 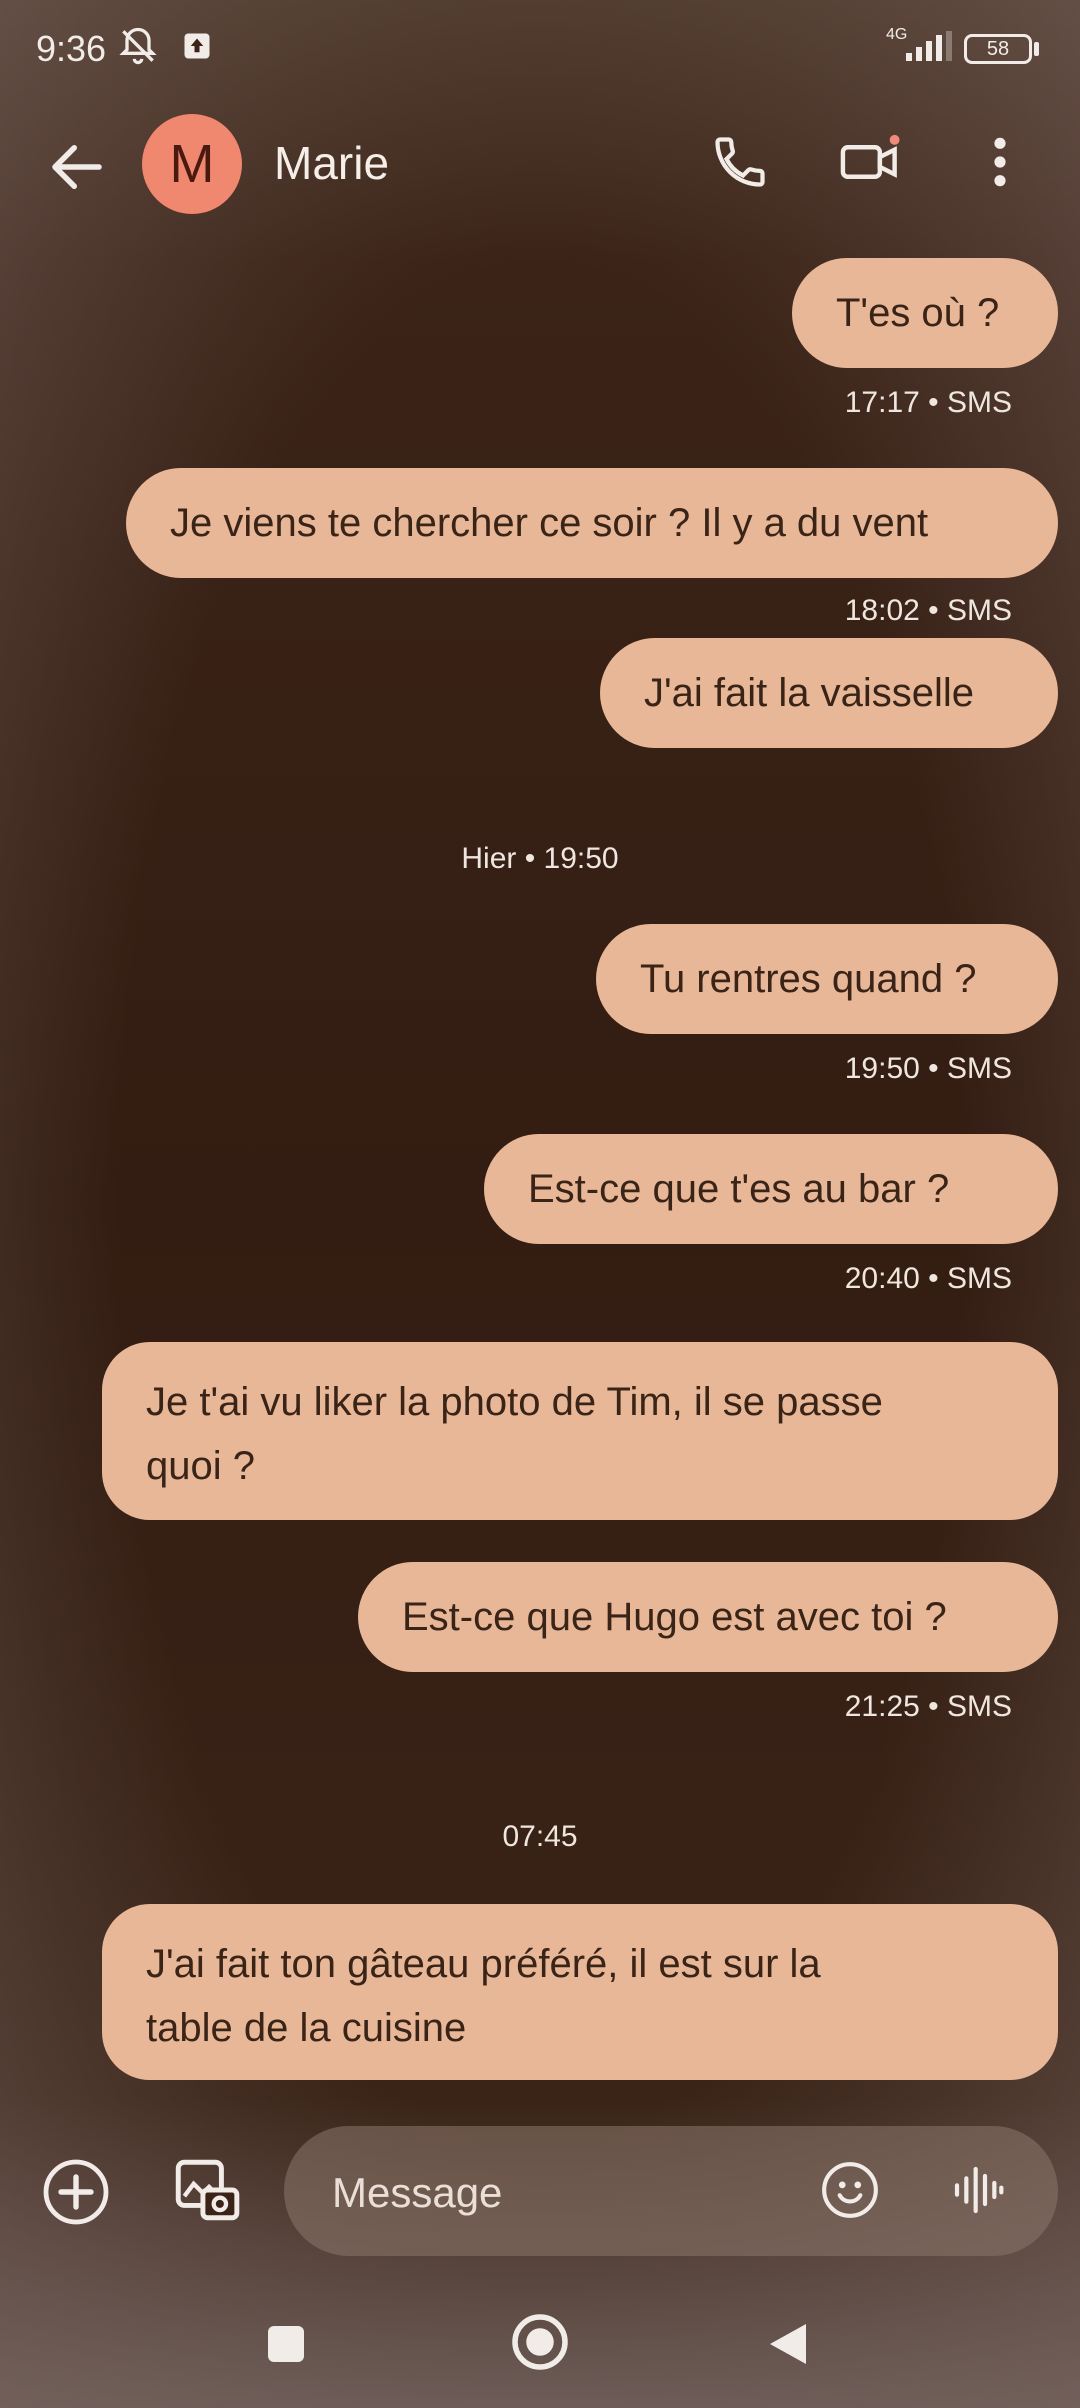 What do you see at coordinates (77, 167) in the screenshot?
I see `back-arrow-icon` at bounding box center [77, 167].